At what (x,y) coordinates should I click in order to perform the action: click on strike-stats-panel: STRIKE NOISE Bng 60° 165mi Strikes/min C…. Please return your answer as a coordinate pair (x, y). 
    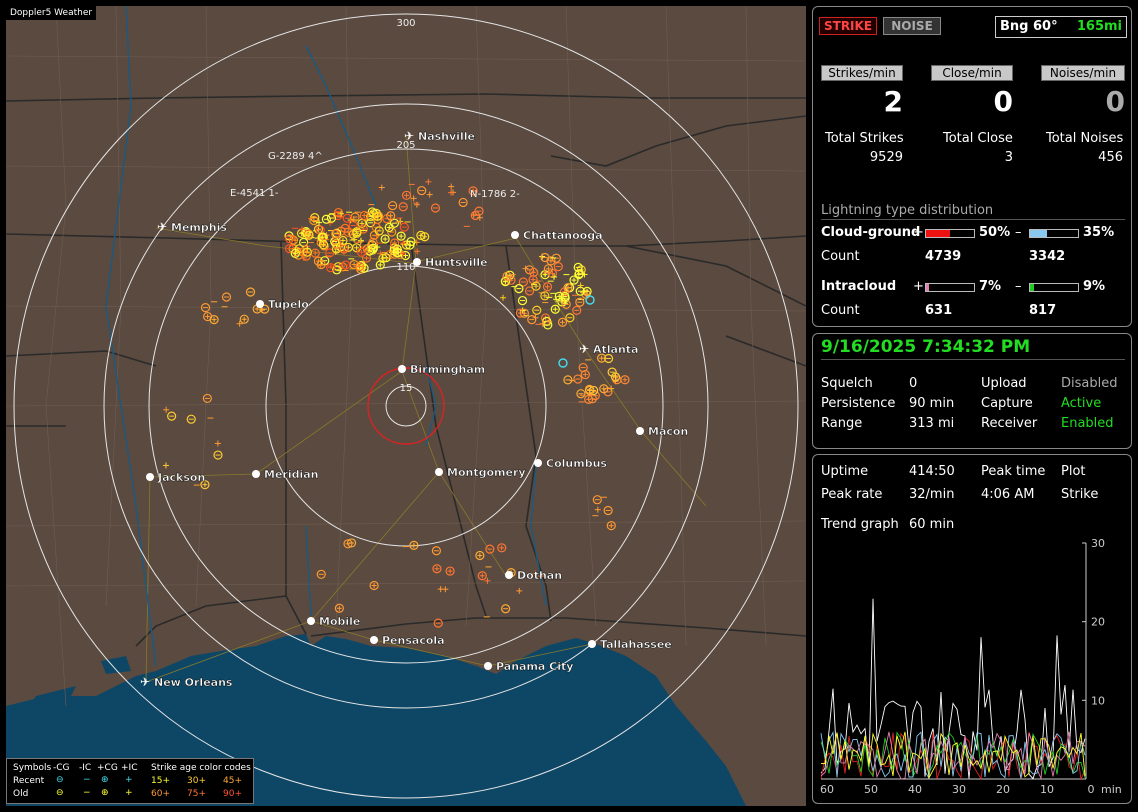
    Looking at the image, I should click on (972, 166).